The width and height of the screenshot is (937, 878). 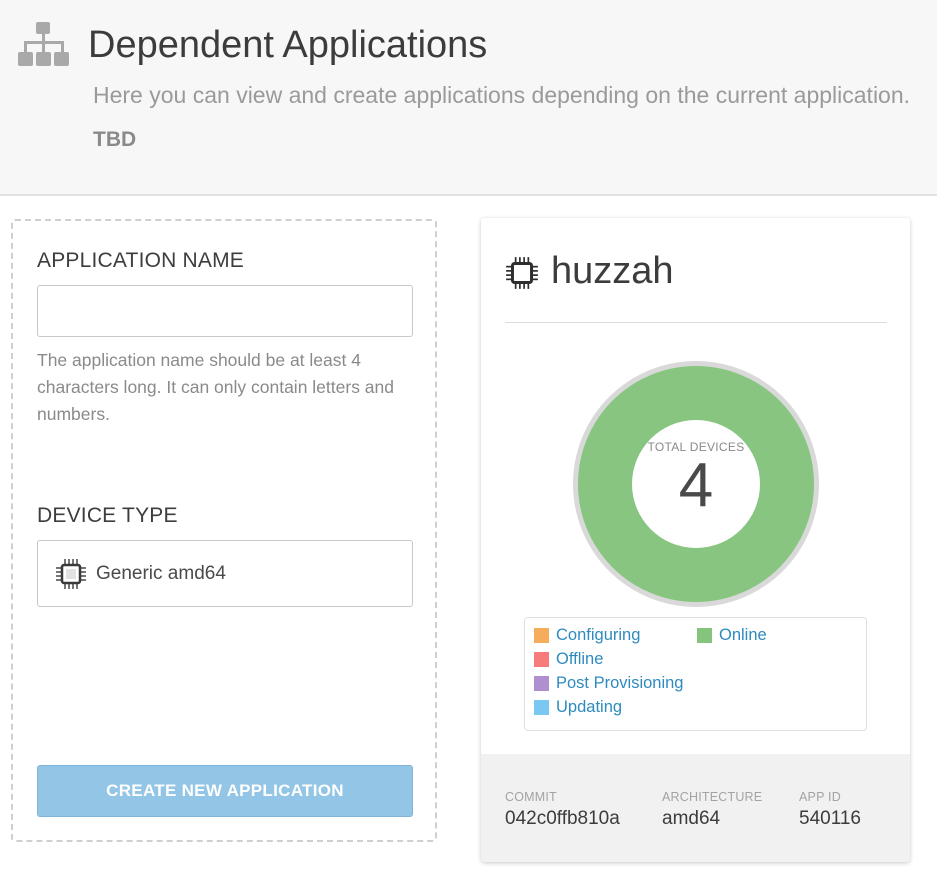 I want to click on device-type-value: Generic amd64, so click(x=161, y=573).